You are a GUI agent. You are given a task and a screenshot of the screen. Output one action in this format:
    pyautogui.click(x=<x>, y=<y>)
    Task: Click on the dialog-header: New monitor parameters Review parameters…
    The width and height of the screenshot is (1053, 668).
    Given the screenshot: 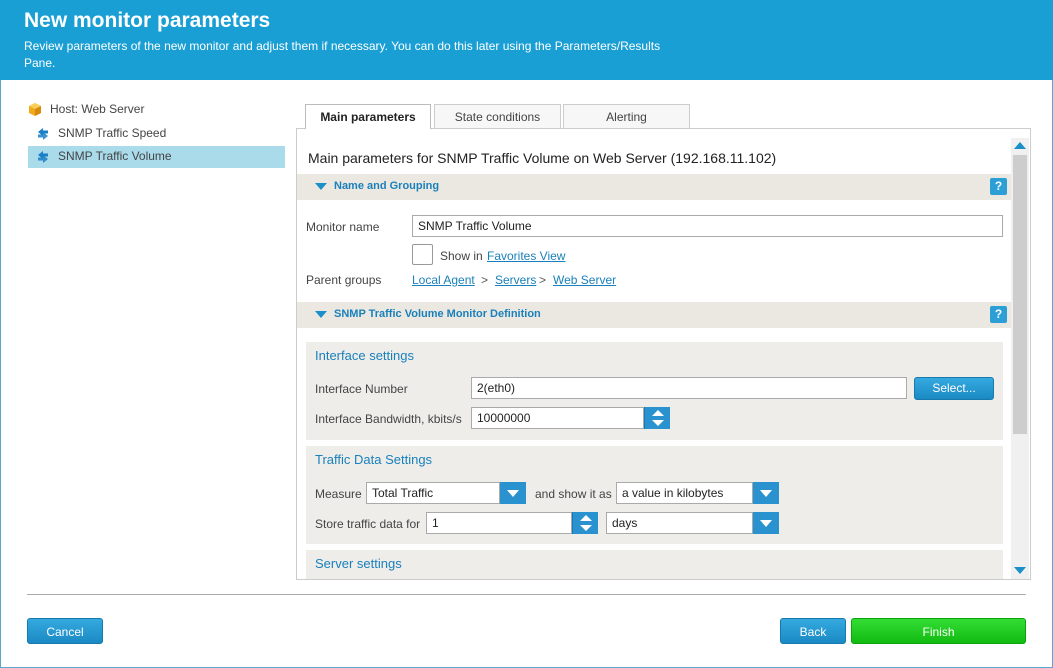 What is the action you would take?
    pyautogui.click(x=526, y=40)
    